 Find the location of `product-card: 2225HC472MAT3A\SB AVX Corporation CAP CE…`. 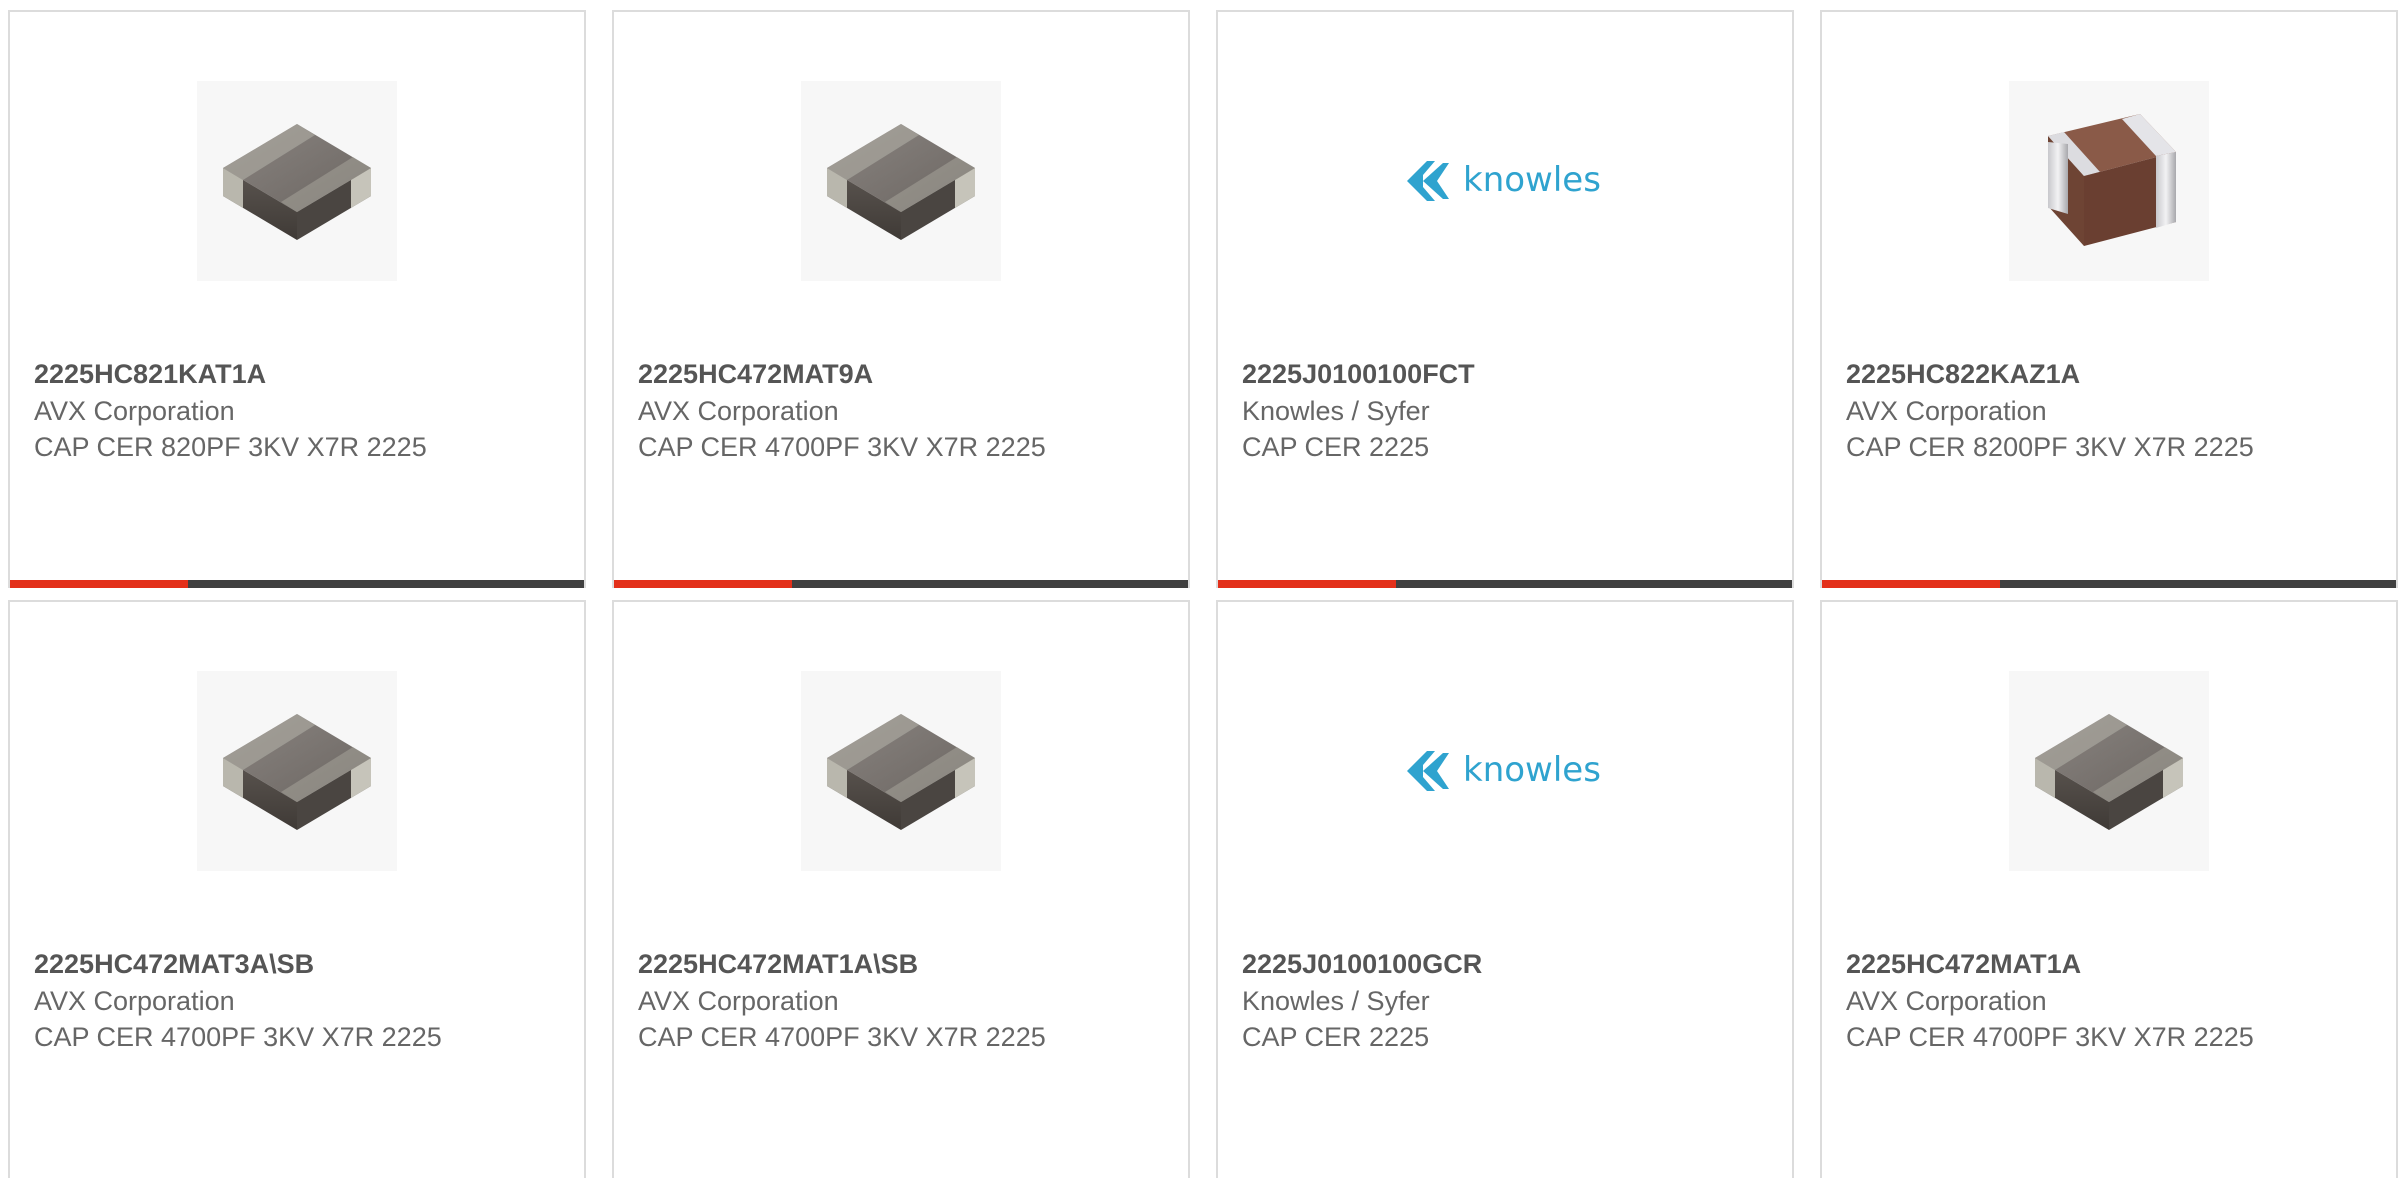

product-card: 2225HC472MAT3A\SB AVX Corporation CAP CE… is located at coordinates (297, 889).